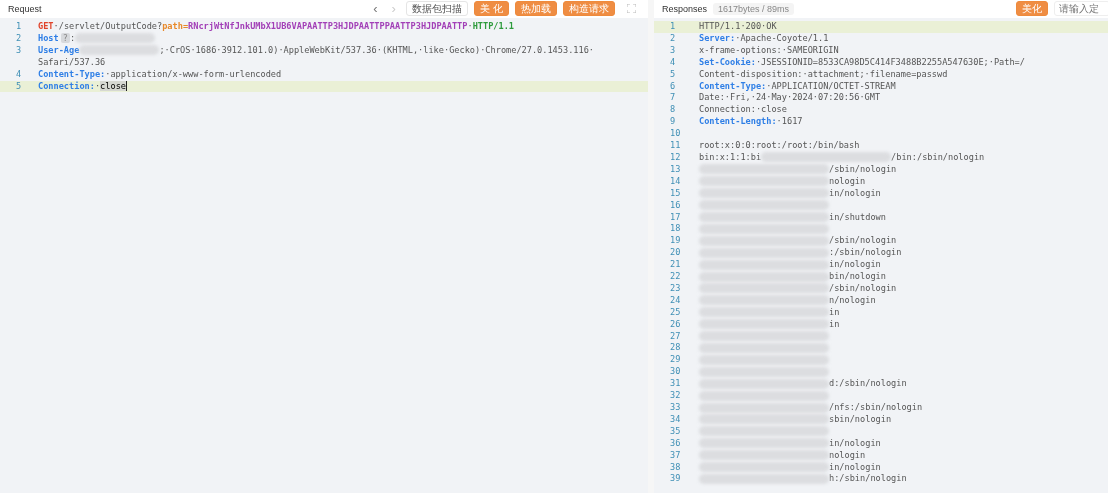 The height and width of the screenshot is (493, 1108). What do you see at coordinates (66, 85) in the screenshot?
I see `code-text: Connection:` at bounding box center [66, 85].